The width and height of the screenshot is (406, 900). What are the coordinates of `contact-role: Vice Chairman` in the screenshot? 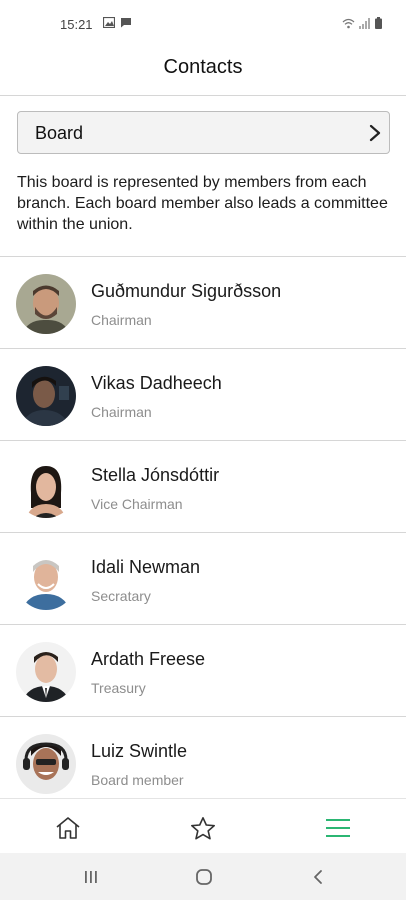 It's located at (137, 504).